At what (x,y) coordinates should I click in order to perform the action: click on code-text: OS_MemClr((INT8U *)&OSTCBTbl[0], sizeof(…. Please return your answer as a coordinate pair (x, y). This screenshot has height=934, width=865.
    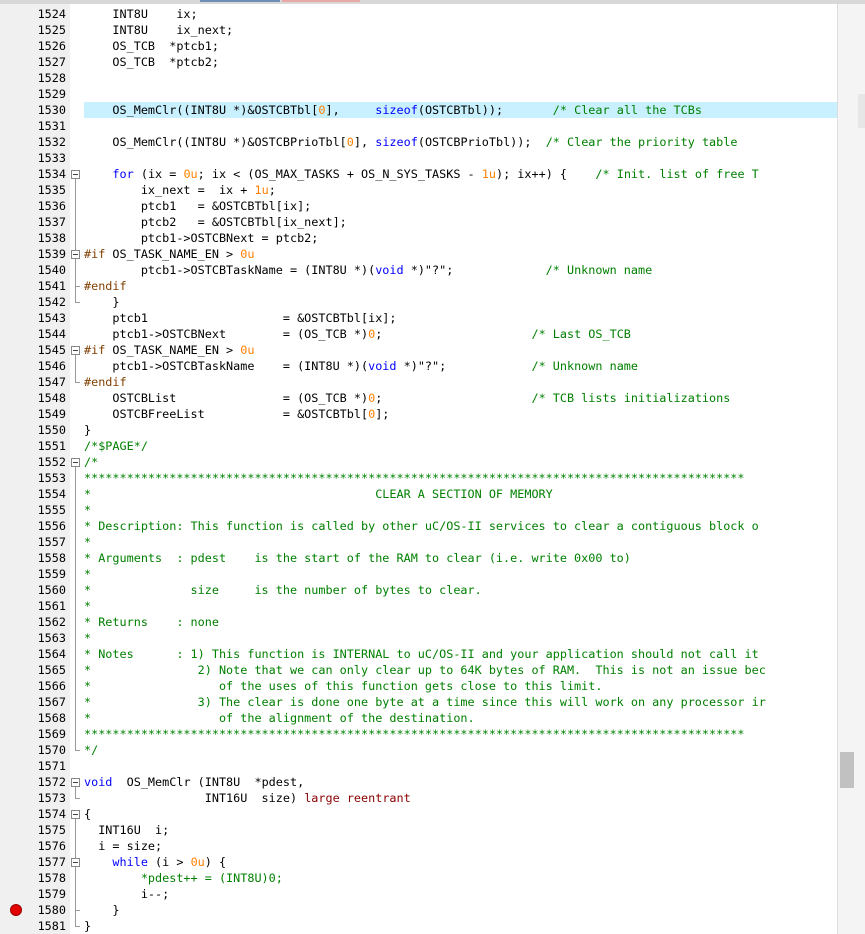
    Looking at the image, I should click on (393, 110).